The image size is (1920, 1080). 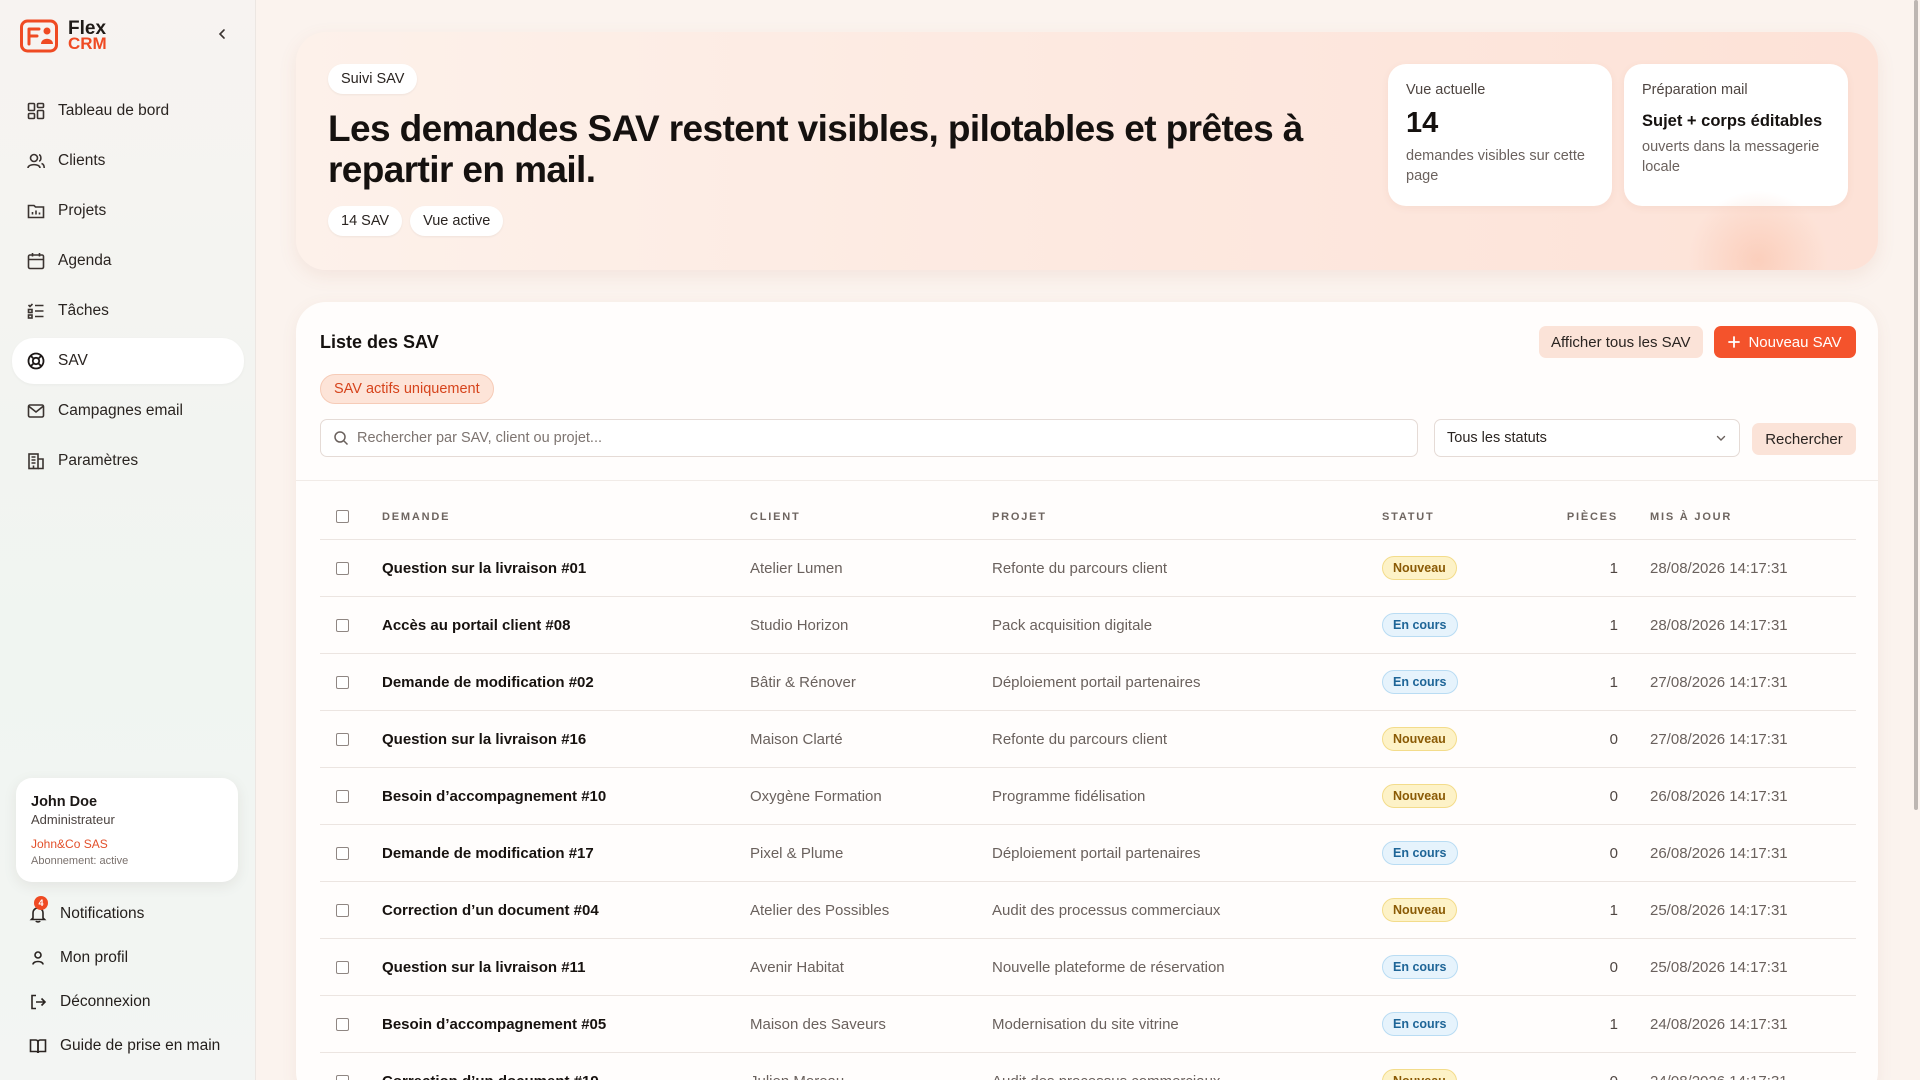 I want to click on cell-demande: Question sur la livraison #01, so click(x=566, y=568).